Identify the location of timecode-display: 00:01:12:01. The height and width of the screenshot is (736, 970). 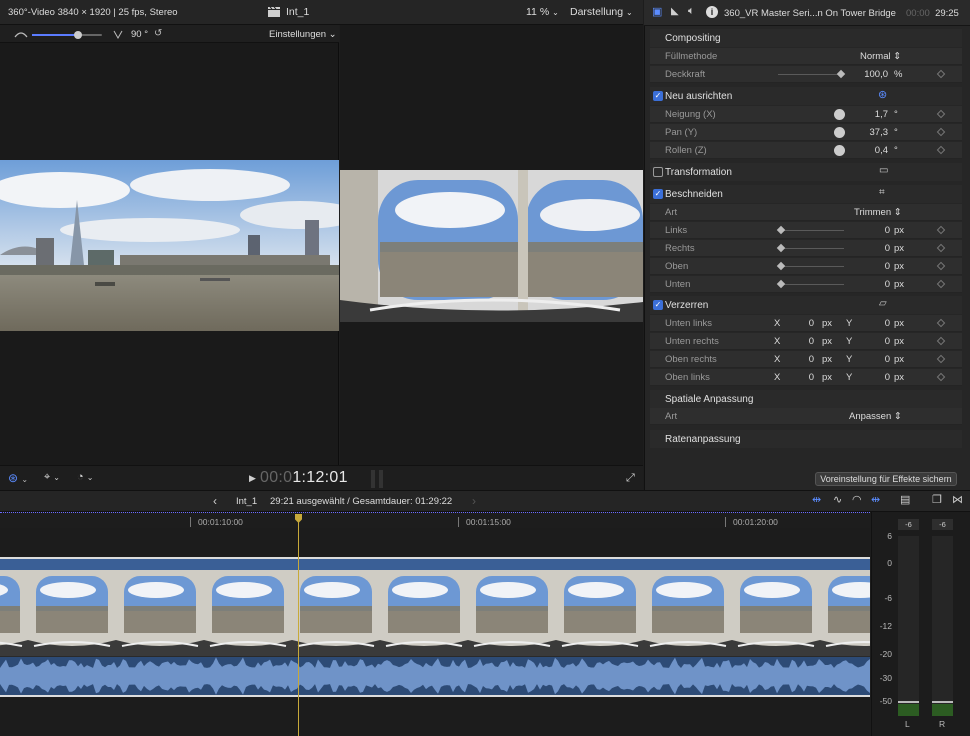
(304, 478).